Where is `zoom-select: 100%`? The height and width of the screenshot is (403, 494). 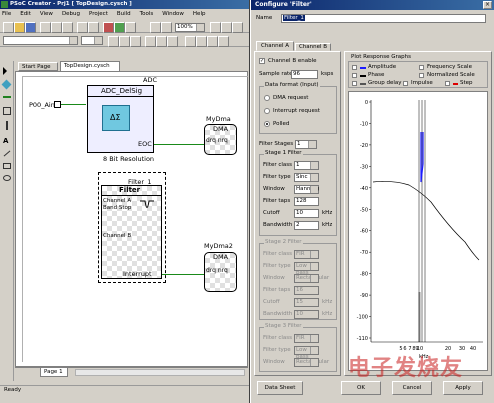 zoom-select: 100% is located at coordinates (190, 27).